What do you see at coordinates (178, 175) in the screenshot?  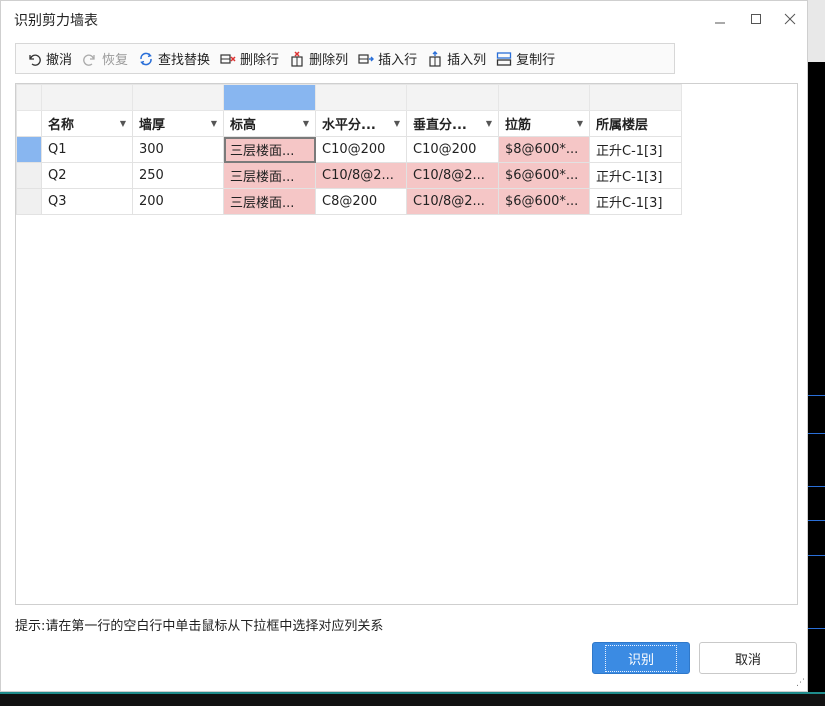 I see `table-cell: 250` at bounding box center [178, 175].